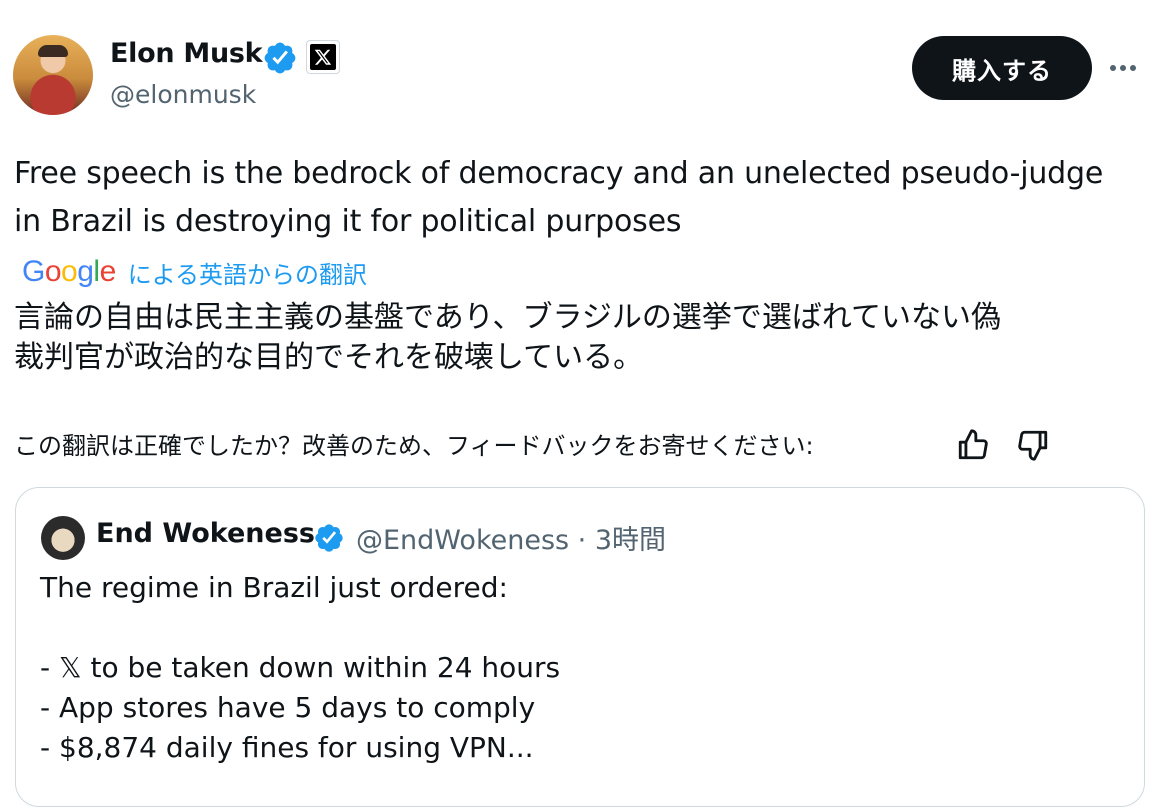  I want to click on translation-feedback-prompt: この翻訳は正確でしたか？改善のため、フィードバックをお寄せください:, so click(414, 446).